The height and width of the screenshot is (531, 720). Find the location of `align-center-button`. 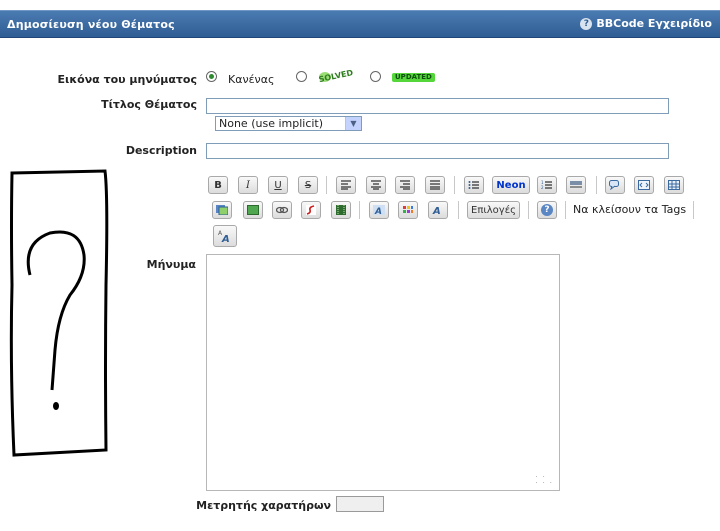

align-center-button is located at coordinates (376, 185).